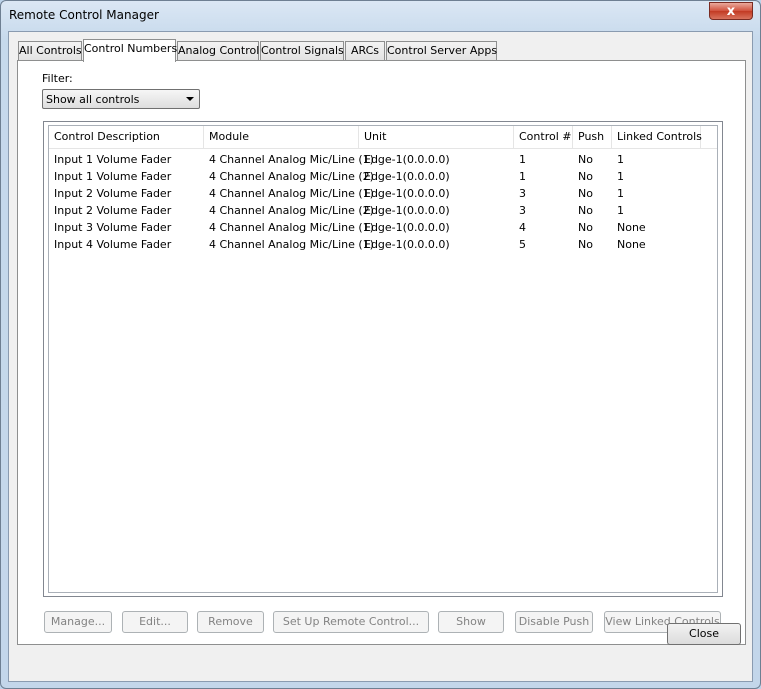  Describe the element at coordinates (218, 50) in the screenshot. I see `tab-analog-control: Analog Control` at that location.